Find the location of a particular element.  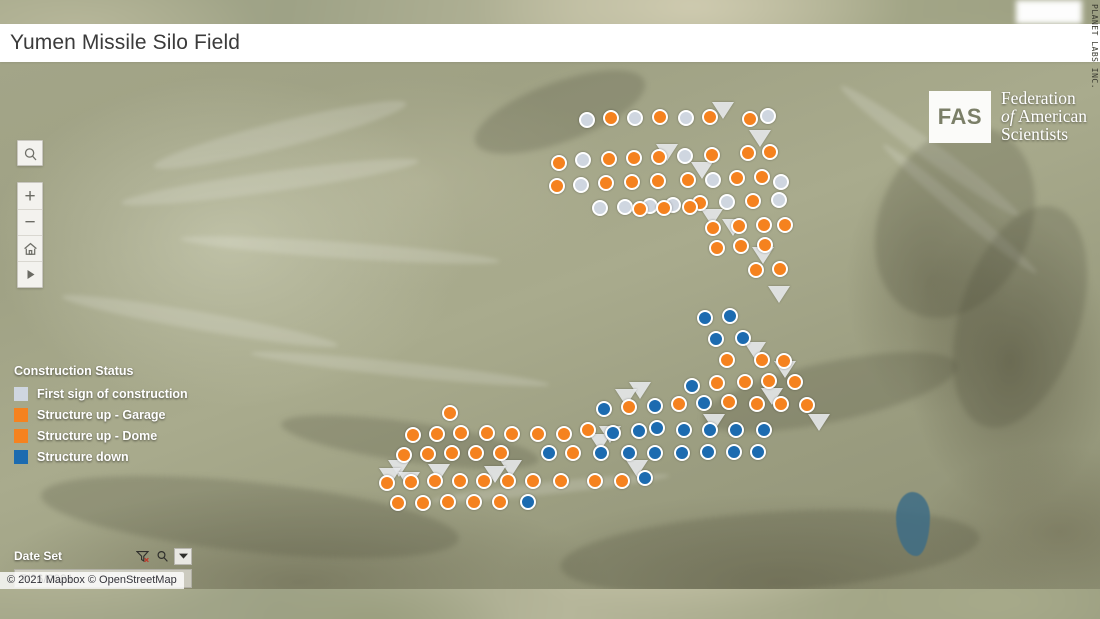

map-search-control is located at coordinates (30, 153).